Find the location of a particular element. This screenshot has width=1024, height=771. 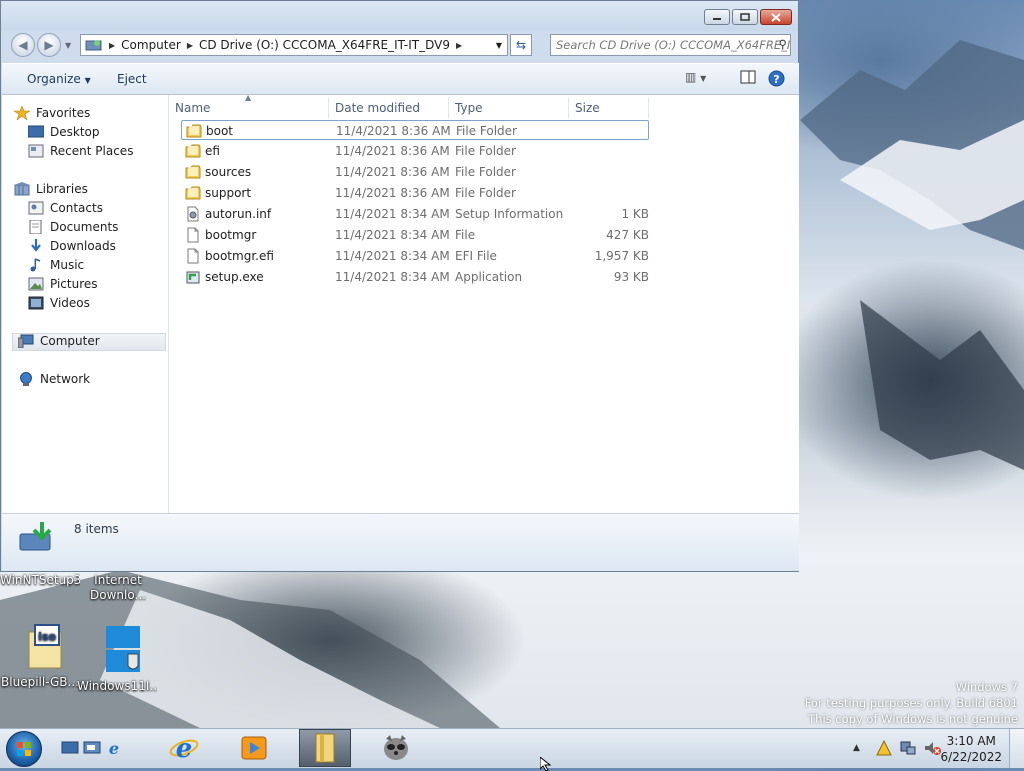

forward-button: ▶ is located at coordinates (49, 45).